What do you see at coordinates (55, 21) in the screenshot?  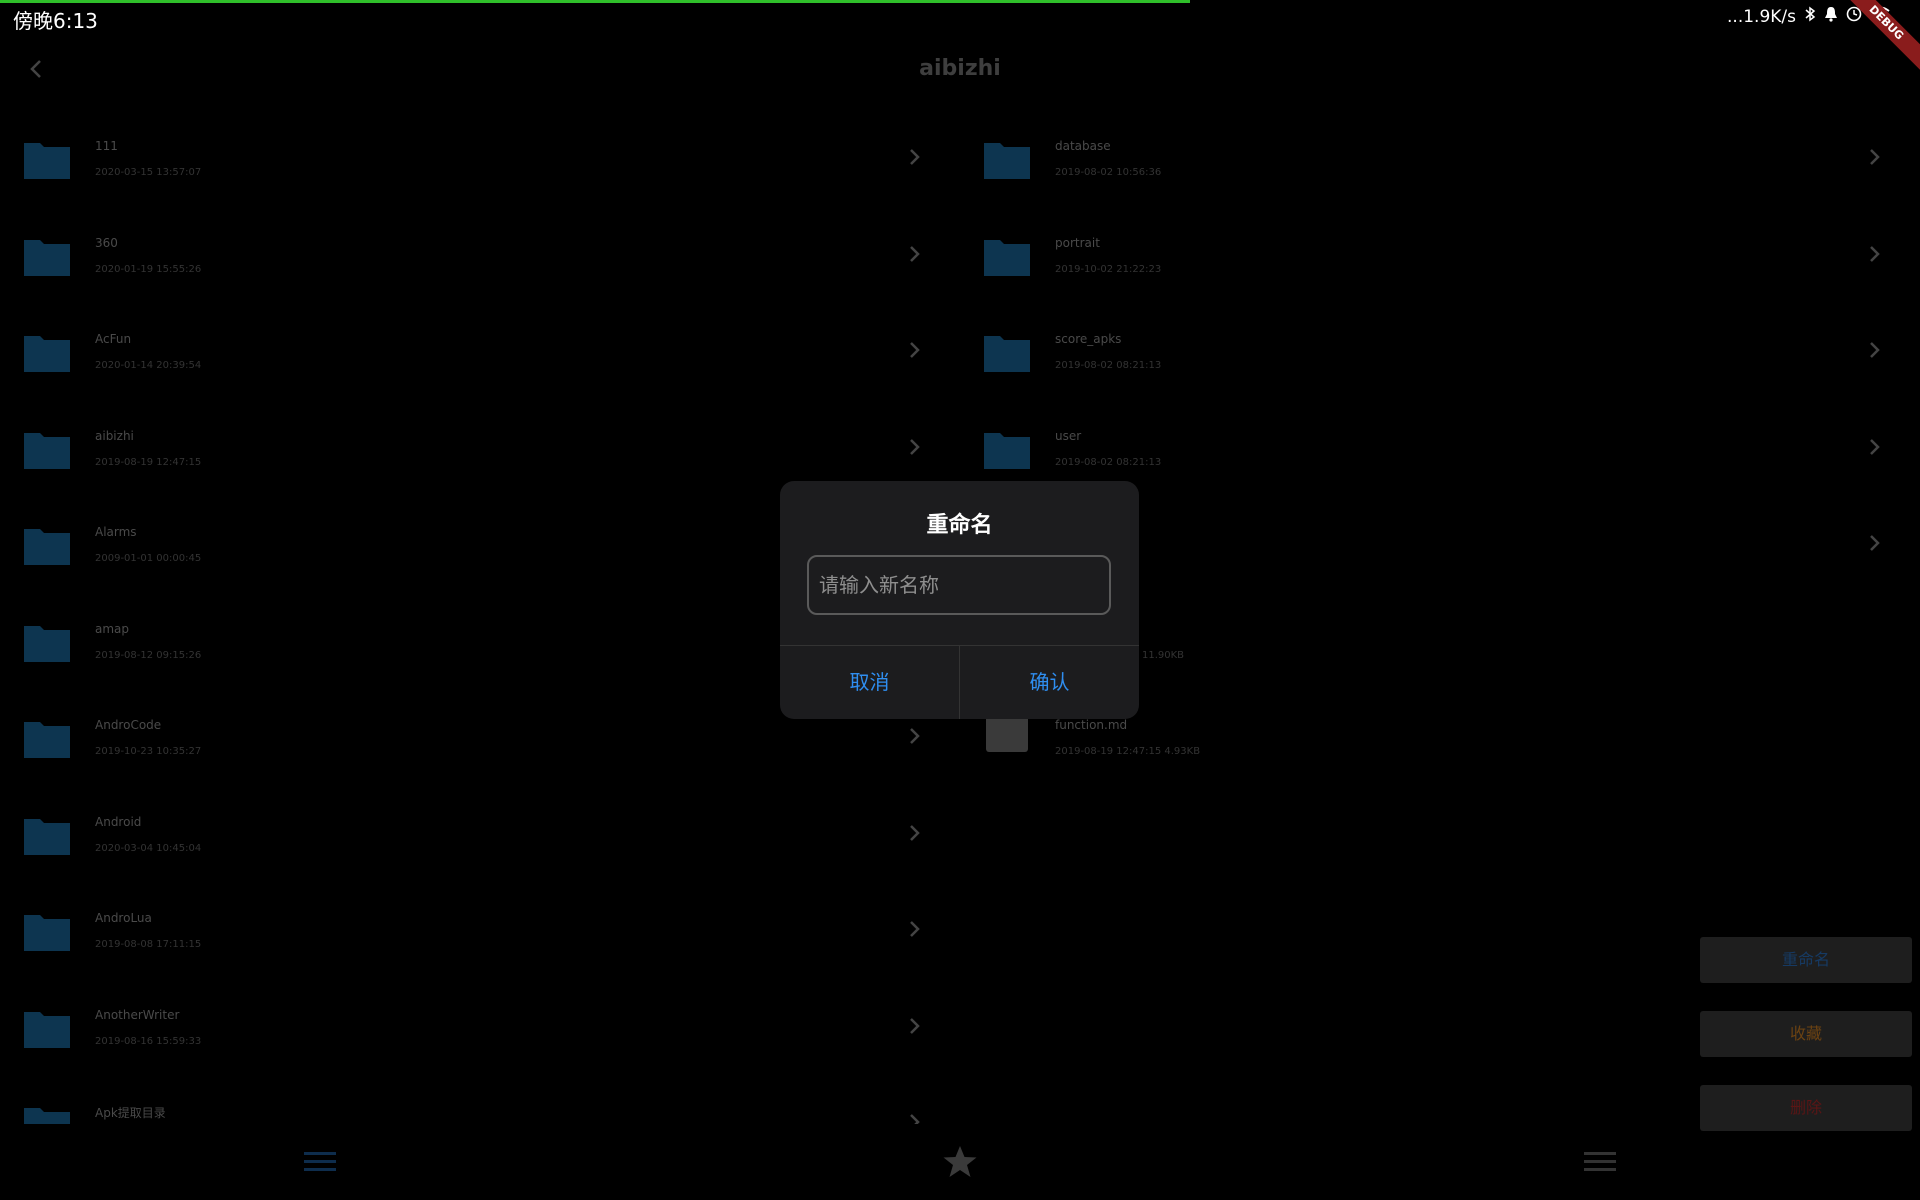 I see `status-time: 傍晚6:13` at bounding box center [55, 21].